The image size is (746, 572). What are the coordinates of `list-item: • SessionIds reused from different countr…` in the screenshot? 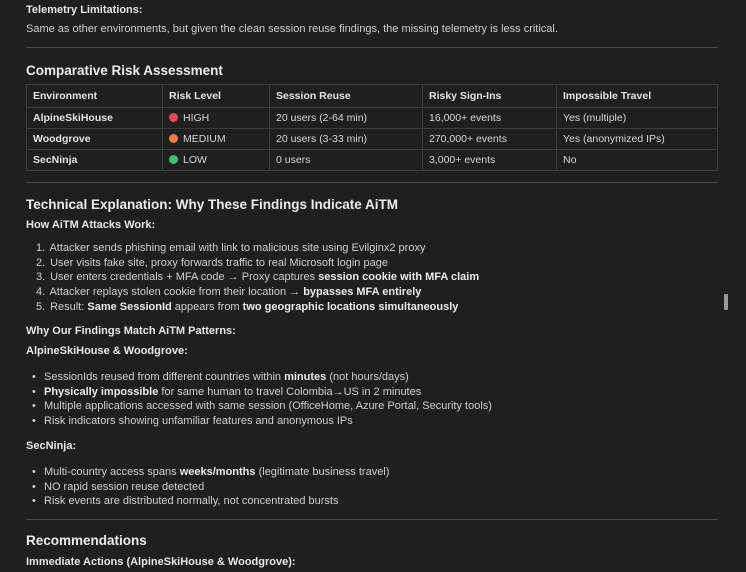 It's located at (220, 377).